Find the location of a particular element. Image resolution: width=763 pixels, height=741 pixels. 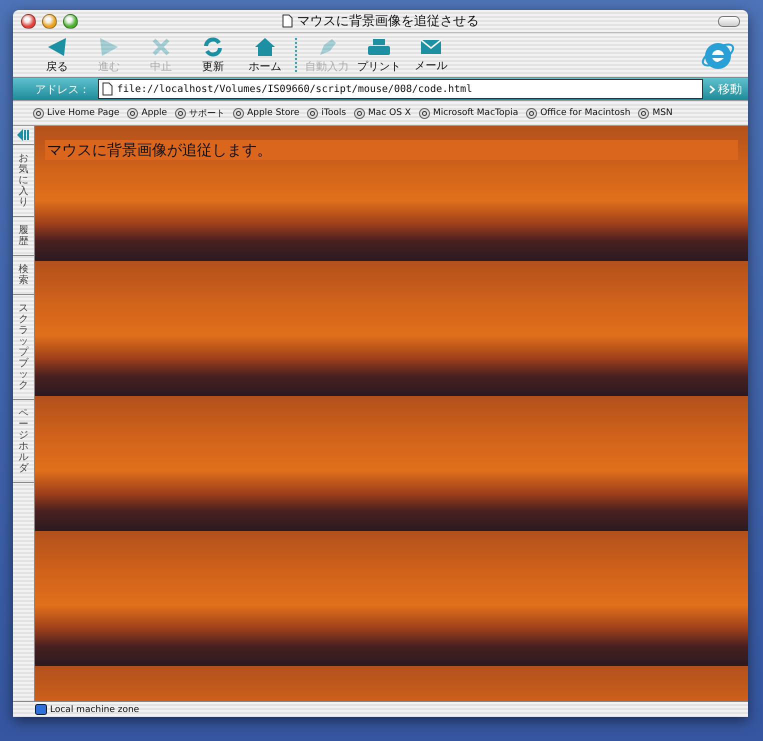

favorite-link: Live Home Page is located at coordinates (76, 113).